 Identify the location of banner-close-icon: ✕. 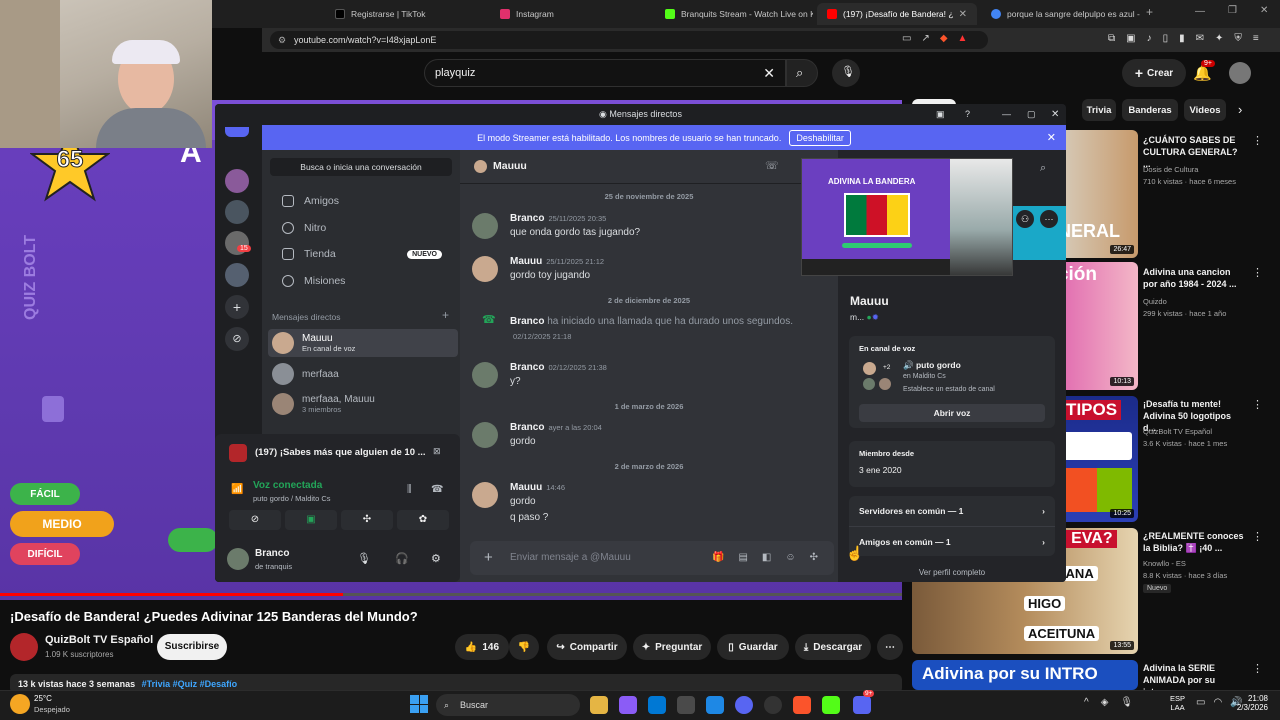
(1051, 137).